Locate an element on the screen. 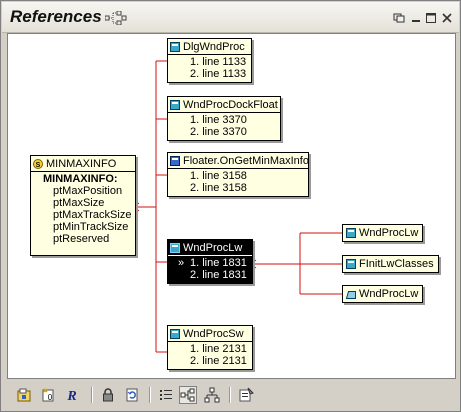 This screenshot has width=461, height=412. function-title: WndProcLw is located at coordinates (213, 248).